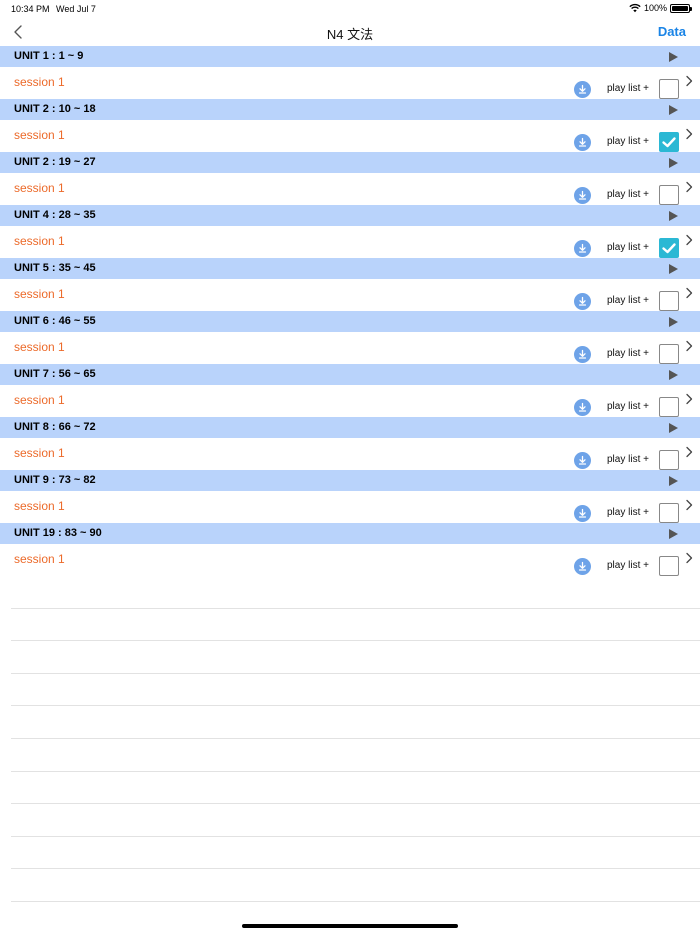  Describe the element at coordinates (350, 427) in the screenshot. I see `unit-header: UNIT 8 : 66 ~ 72` at that location.